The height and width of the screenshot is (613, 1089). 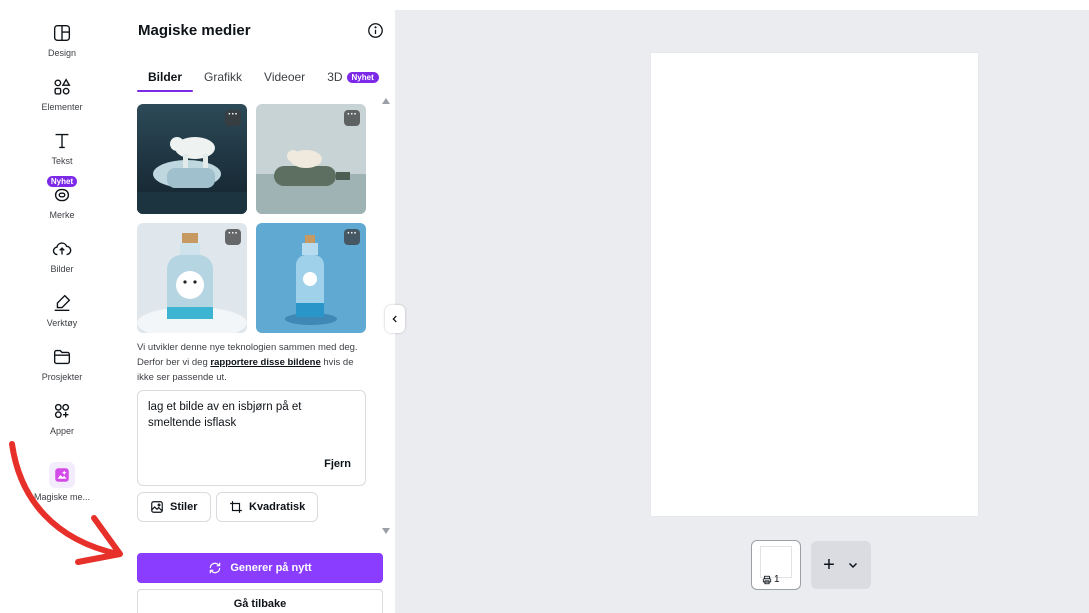 I want to click on chevron-down-icon, so click(x=853, y=565).